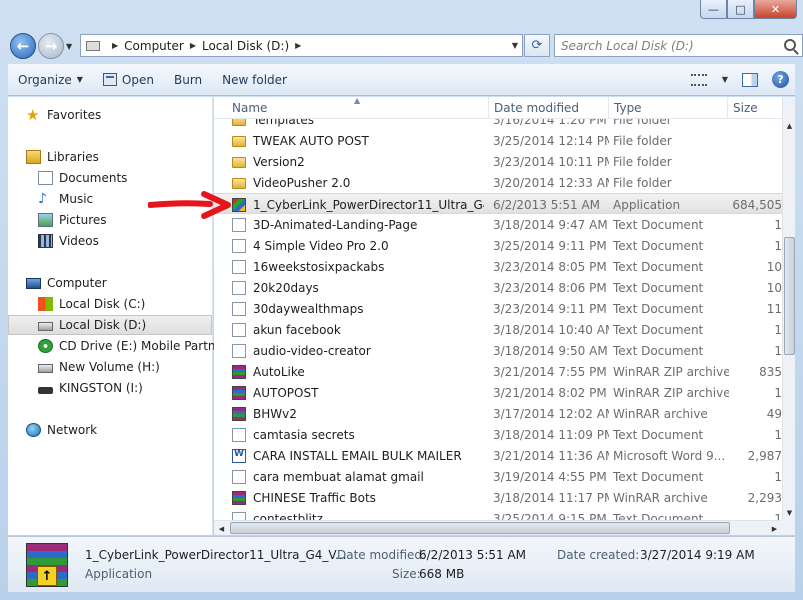 This screenshot has width=803, height=600. What do you see at coordinates (697, 555) in the screenshot?
I see `details-date-created: 3/27/2014 9:19 AM` at bounding box center [697, 555].